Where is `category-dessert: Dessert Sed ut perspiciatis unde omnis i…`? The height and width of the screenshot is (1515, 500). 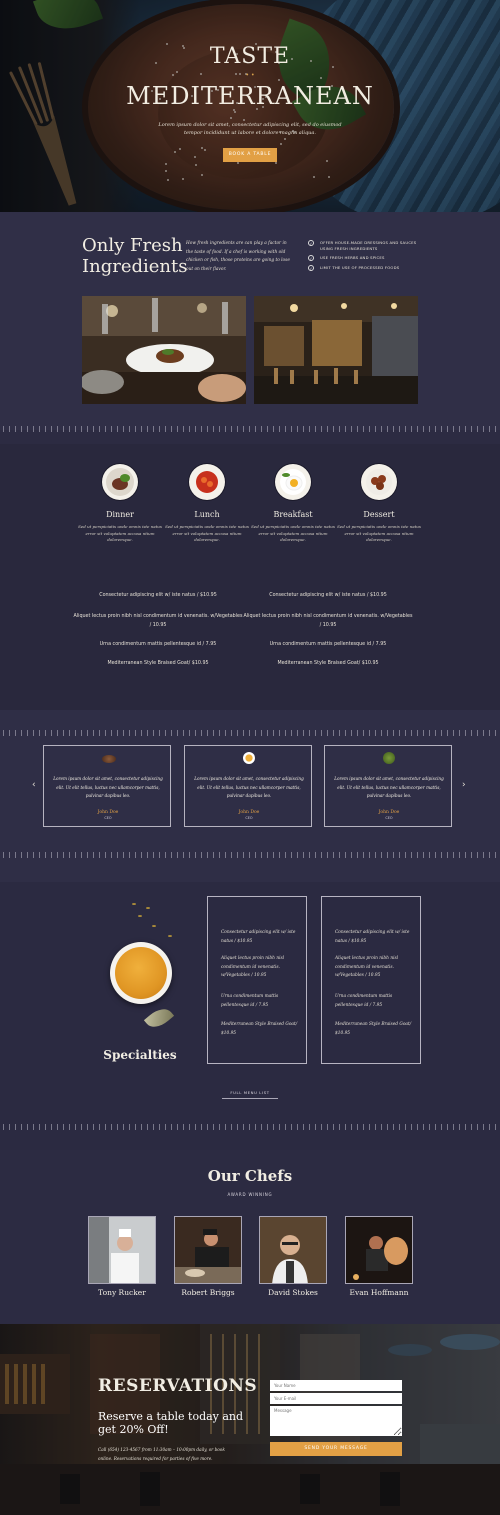
category-dessert: Dessert Sed ut perspiciatis unde omnis i… is located at coordinates (379, 504).